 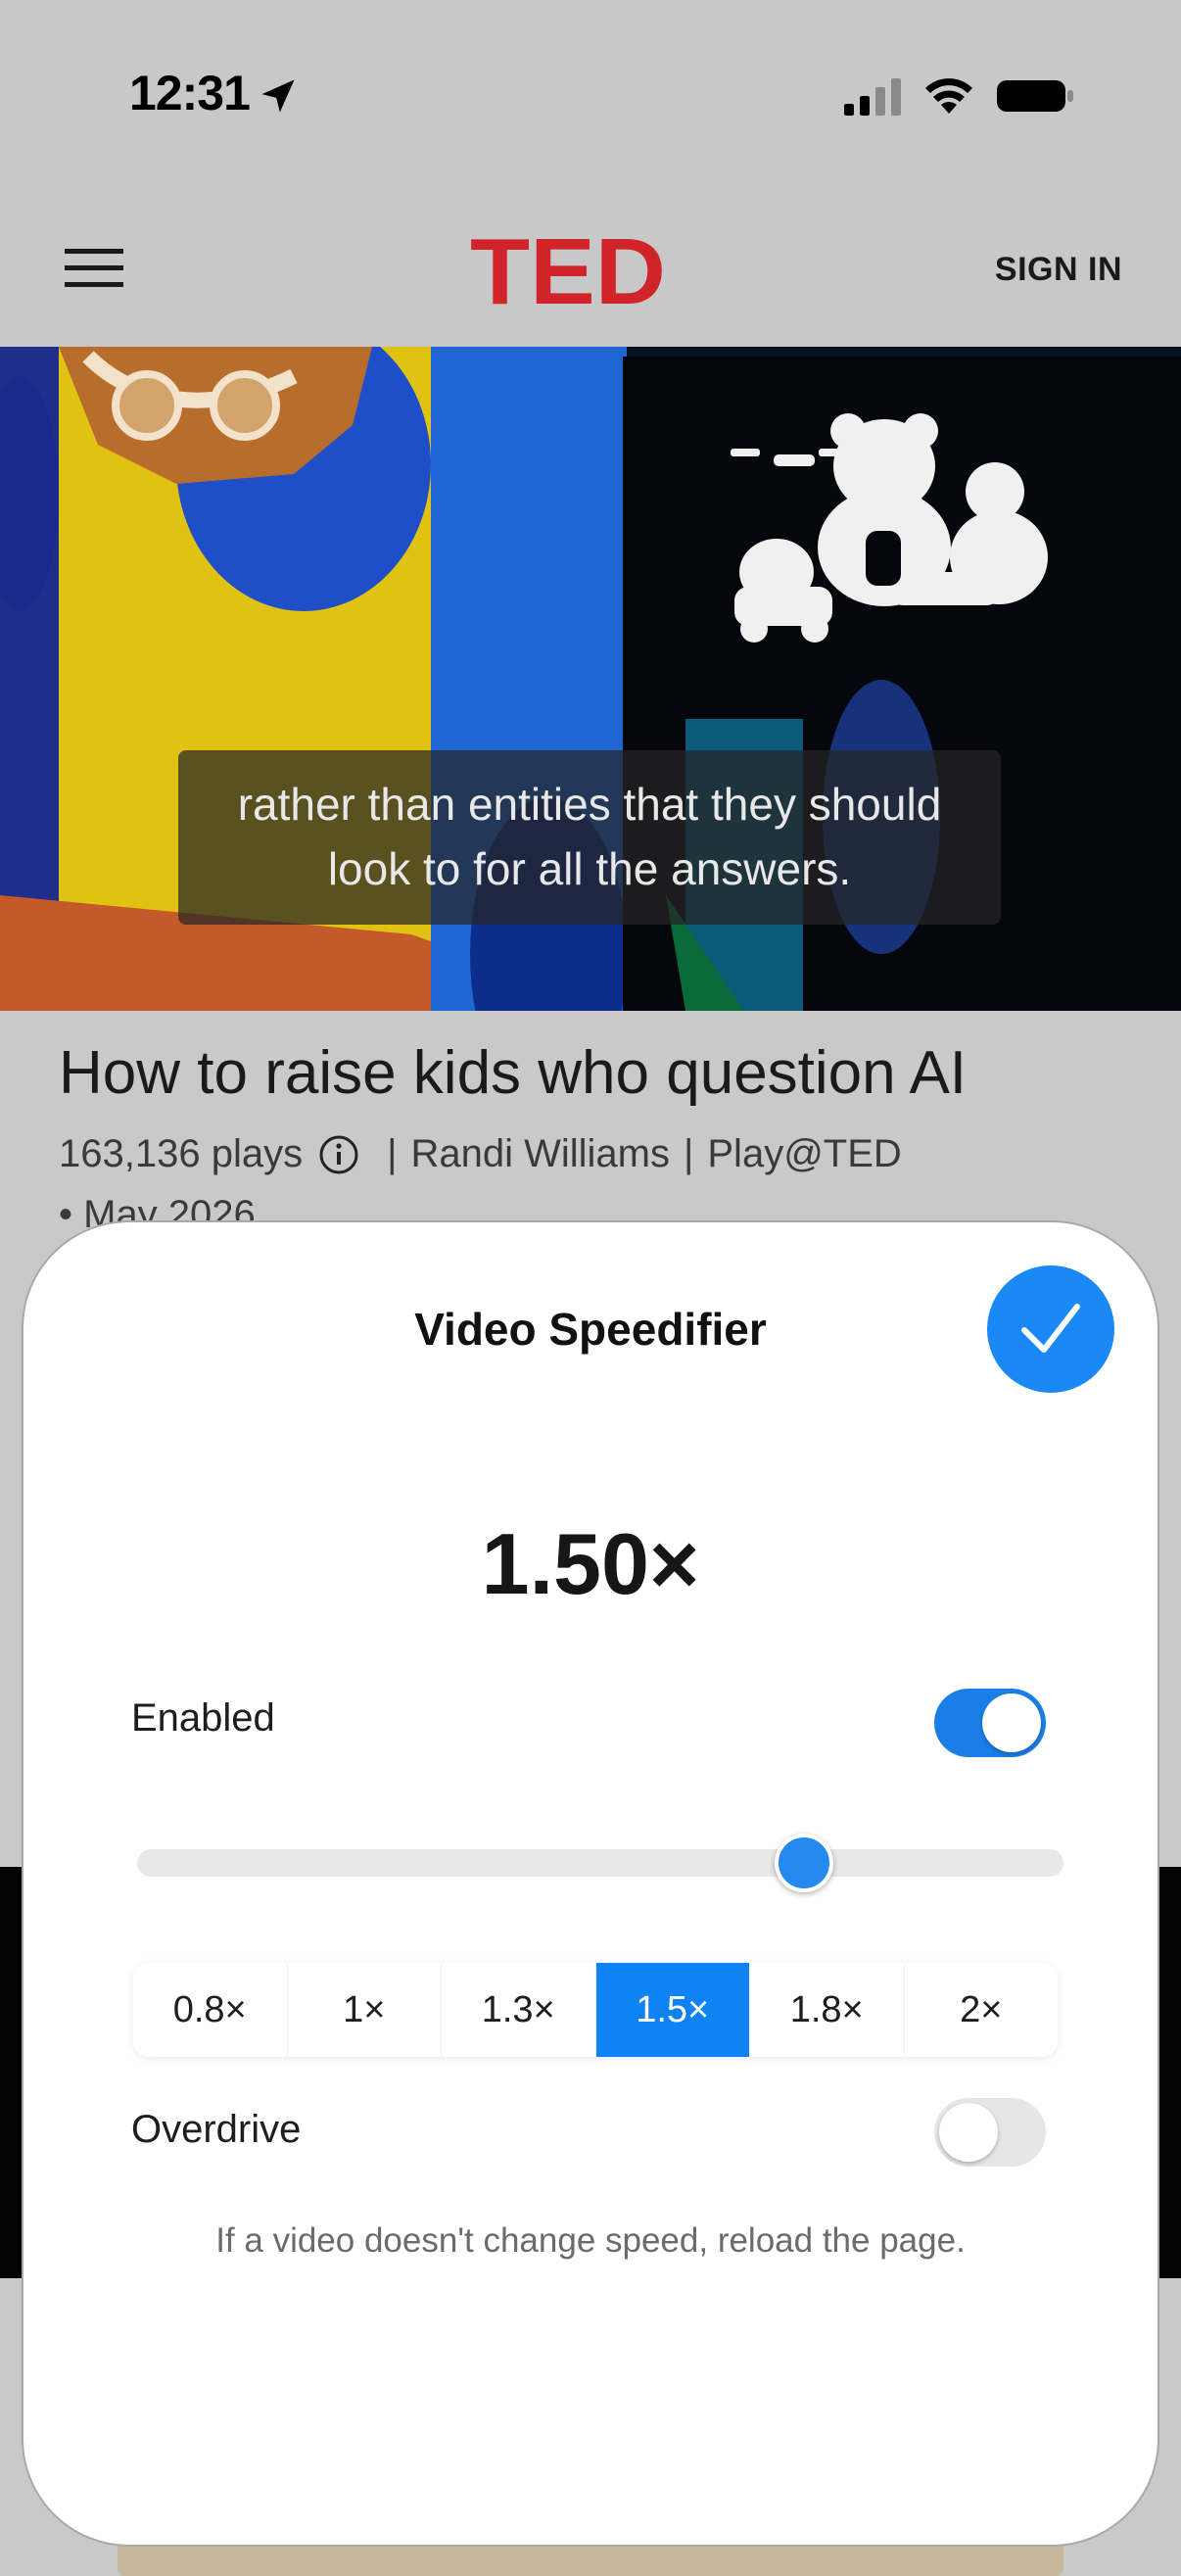 I want to click on speed-slider, so click(x=600, y=1863).